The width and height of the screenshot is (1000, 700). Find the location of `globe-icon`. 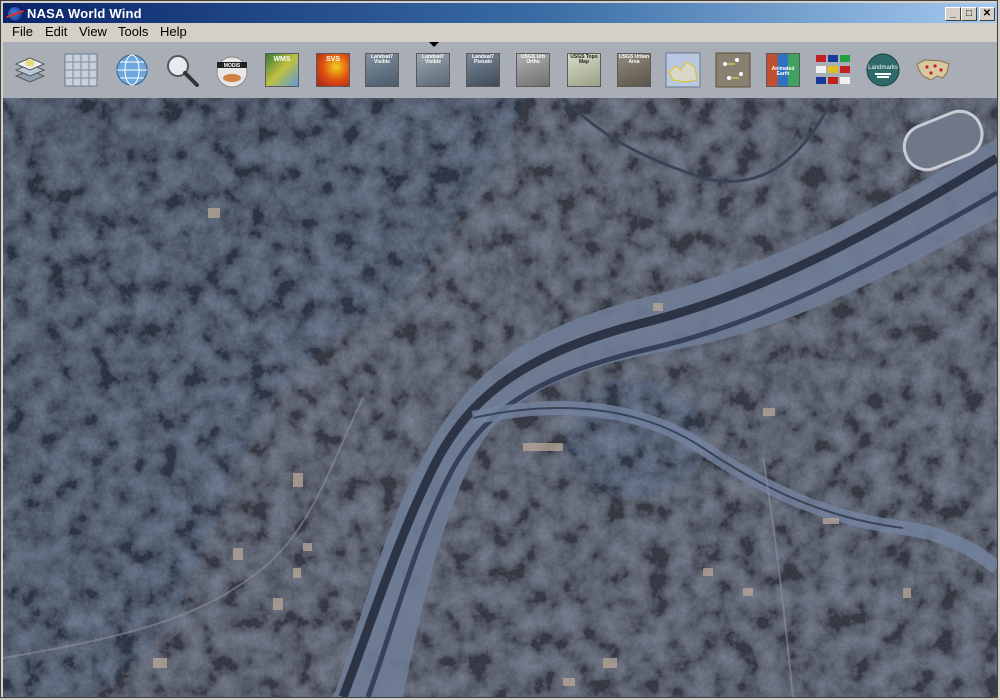

globe-icon is located at coordinates (132, 70).